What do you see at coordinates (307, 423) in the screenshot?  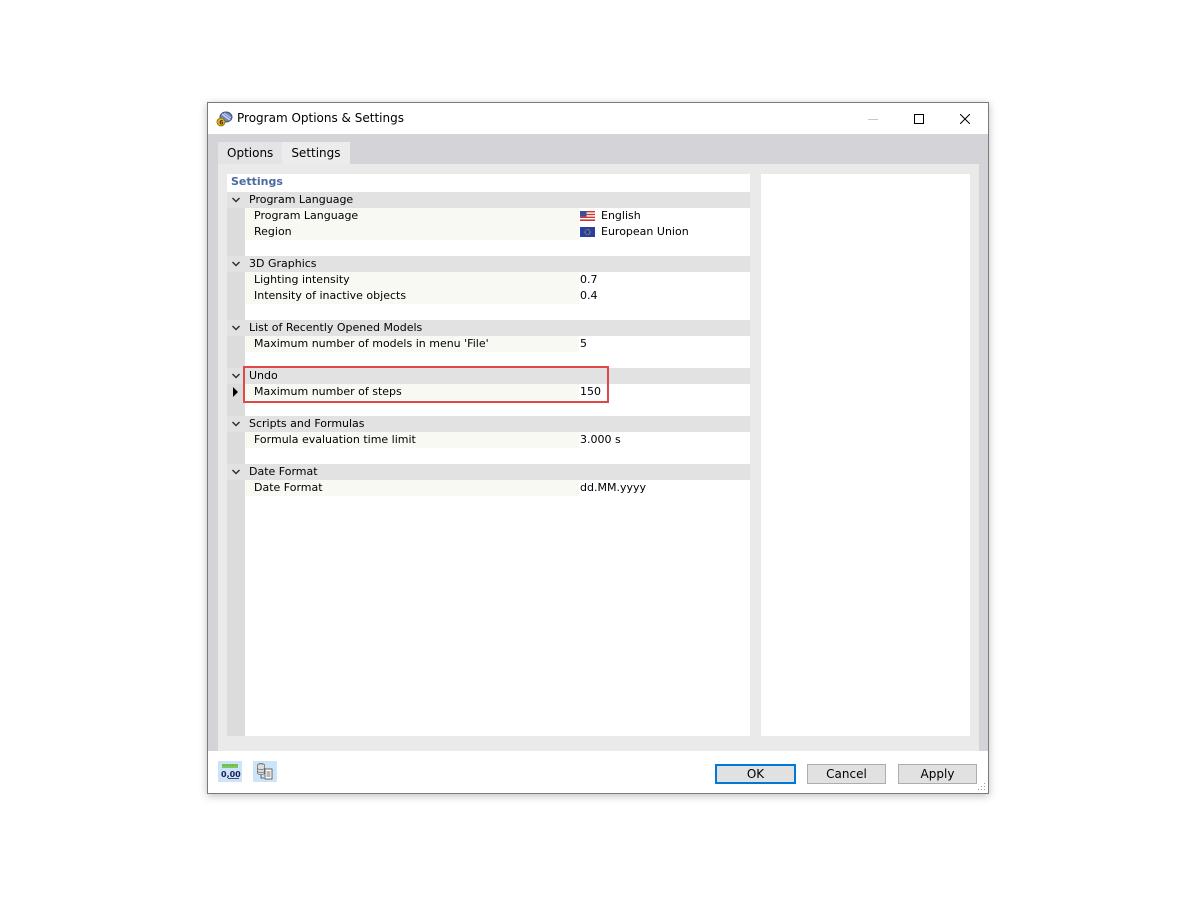 I see `group-label: Scripts and Formulas` at bounding box center [307, 423].